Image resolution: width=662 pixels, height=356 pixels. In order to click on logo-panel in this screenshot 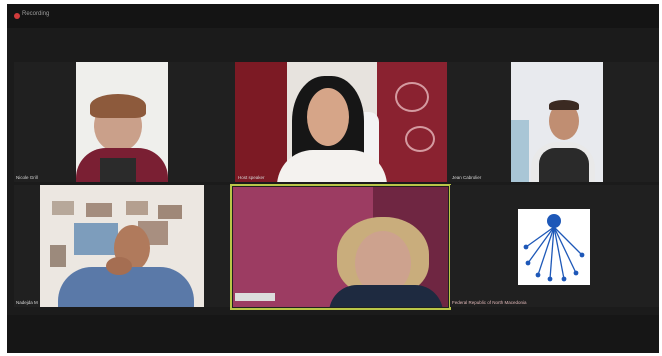, I will do `click(554, 247)`.